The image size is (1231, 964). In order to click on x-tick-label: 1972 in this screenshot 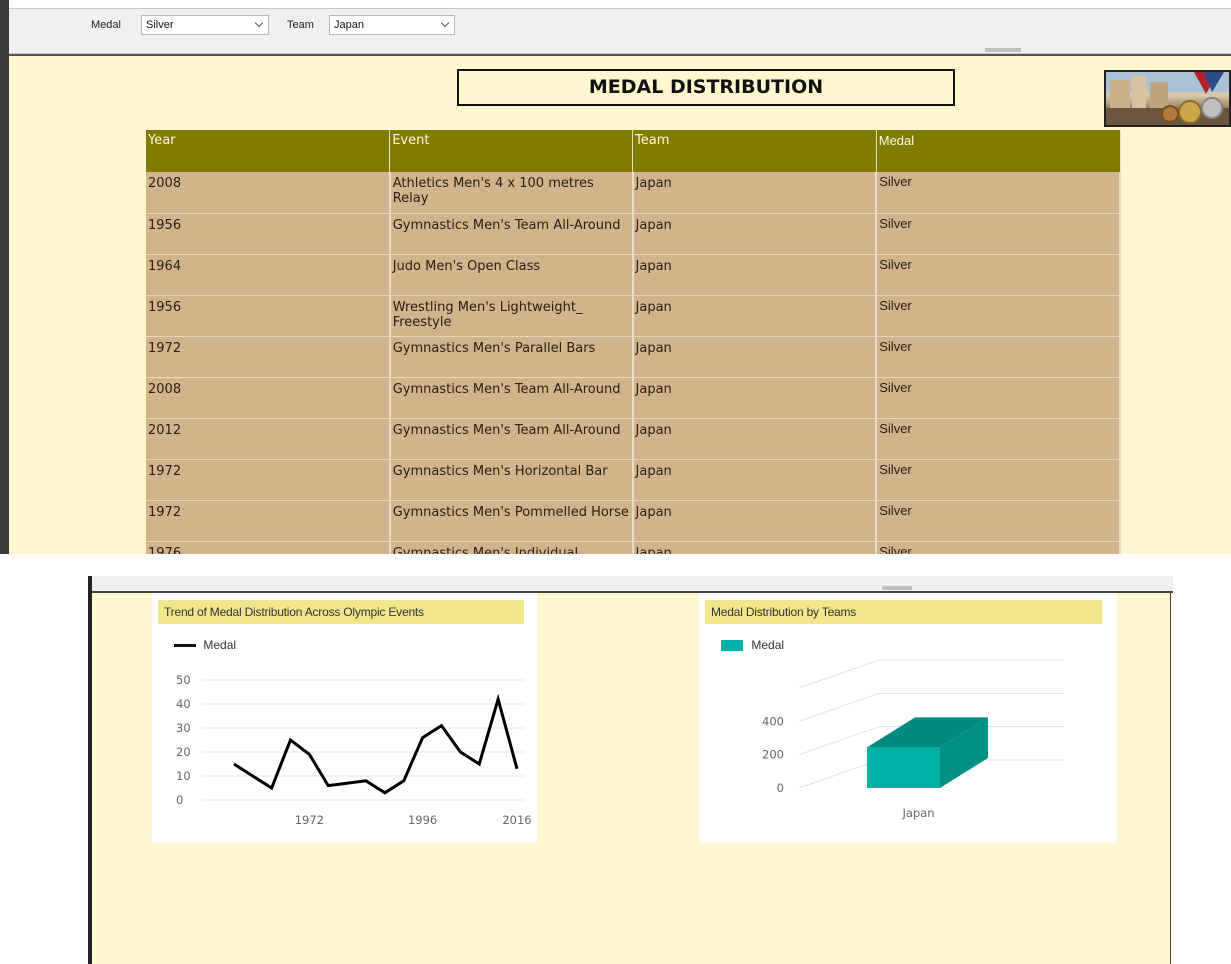, I will do `click(309, 820)`.